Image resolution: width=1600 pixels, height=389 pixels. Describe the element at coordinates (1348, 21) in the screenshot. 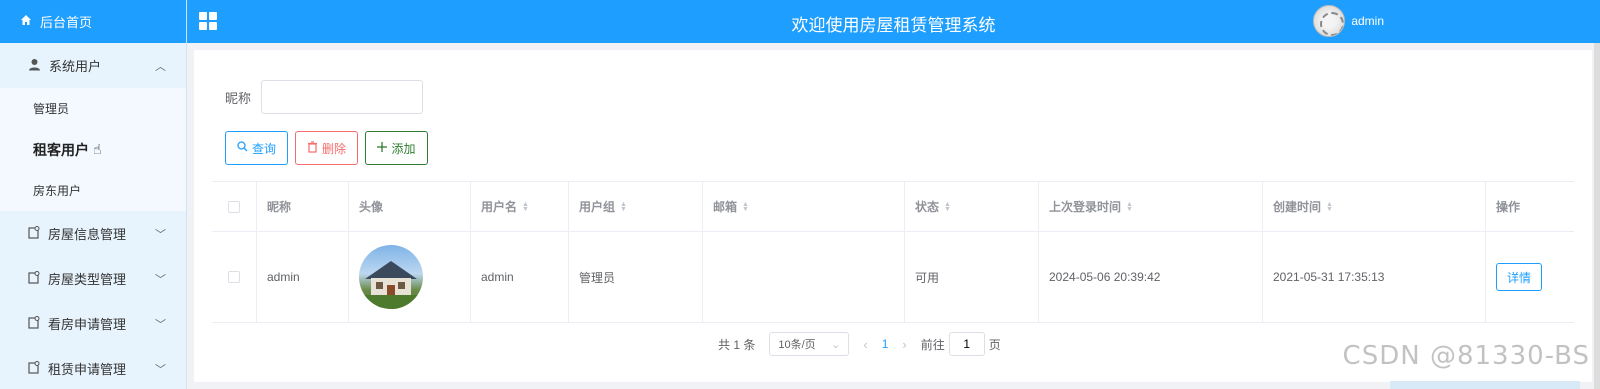

I see `user-menu: admin` at that location.